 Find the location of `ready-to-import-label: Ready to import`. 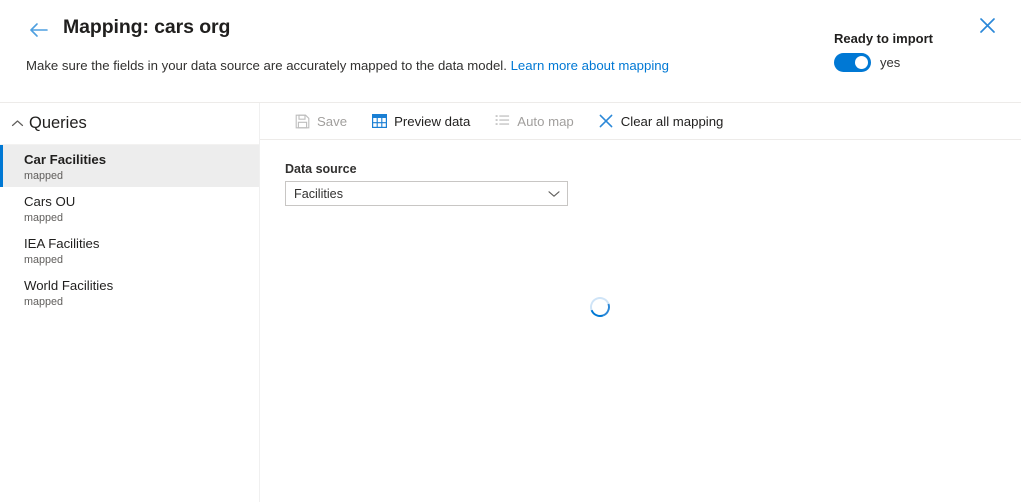

ready-to-import-label: Ready to import is located at coordinates (883, 38).